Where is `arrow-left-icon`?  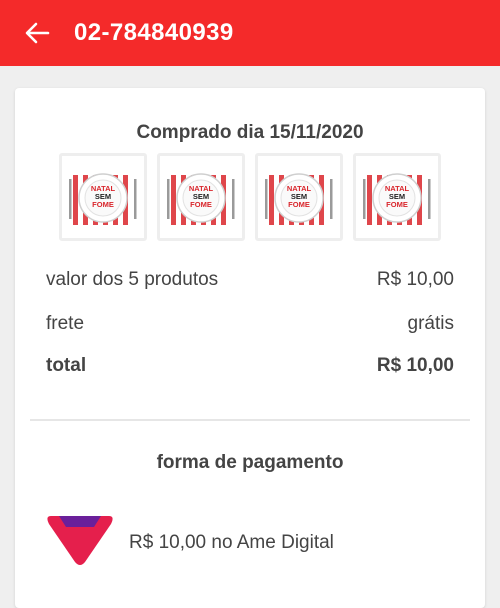
arrow-left-icon is located at coordinates (37, 33).